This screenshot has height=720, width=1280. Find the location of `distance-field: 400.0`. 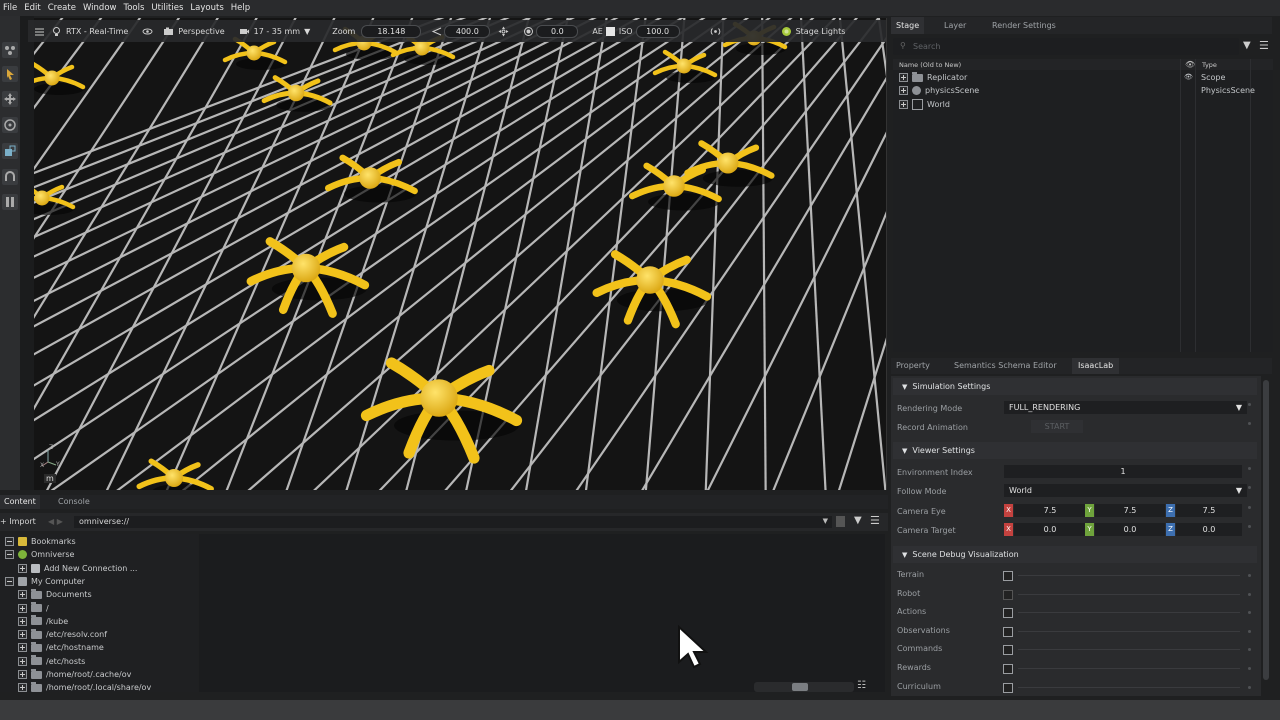

distance-field: 400.0 is located at coordinates (467, 31).